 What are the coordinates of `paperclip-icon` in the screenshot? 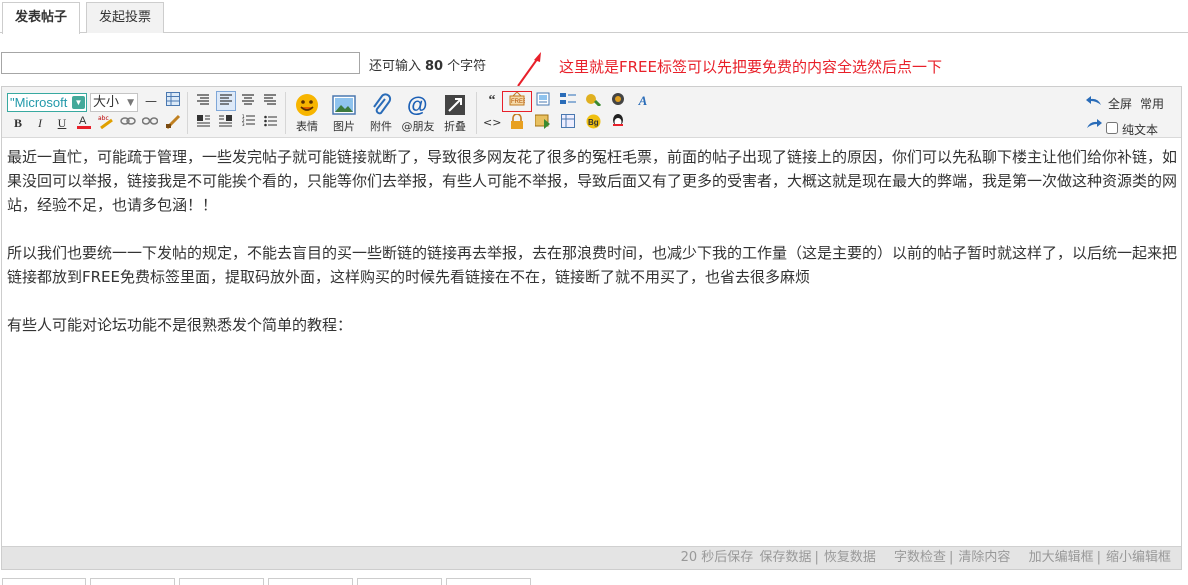 It's located at (382, 104).